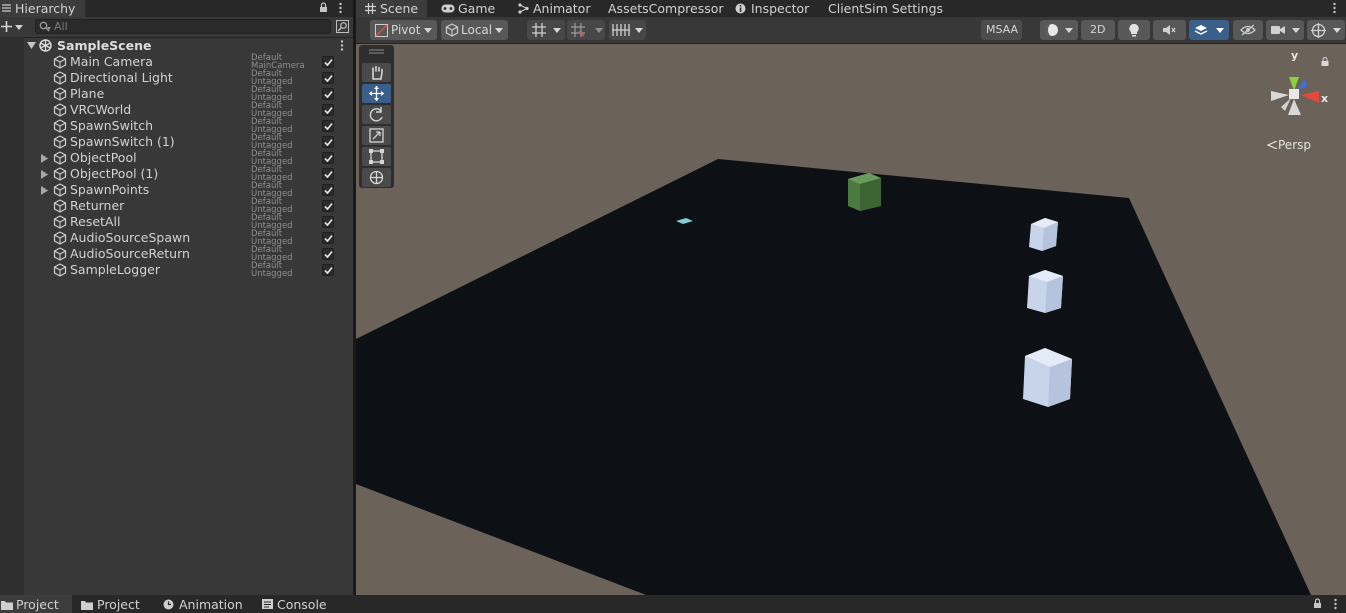 This screenshot has width=1346, height=613. What do you see at coordinates (188, 78) in the screenshot?
I see `hierarchy-item: Directional Light Default Untagged` at bounding box center [188, 78].